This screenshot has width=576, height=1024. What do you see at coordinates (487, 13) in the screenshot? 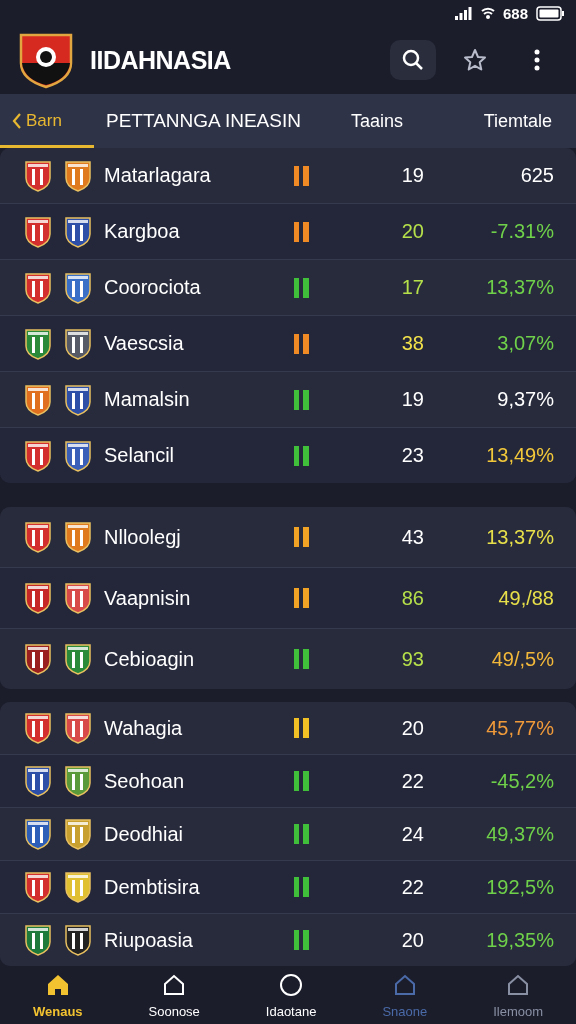
I see `wifi-icon` at bounding box center [487, 13].